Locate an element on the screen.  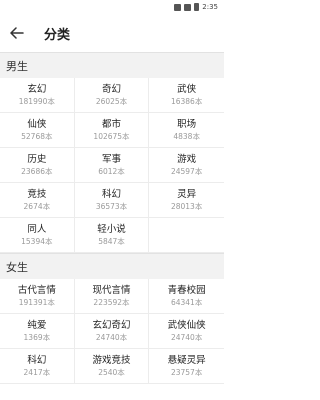
category-name: 轻小说 is located at coordinates (111, 229).